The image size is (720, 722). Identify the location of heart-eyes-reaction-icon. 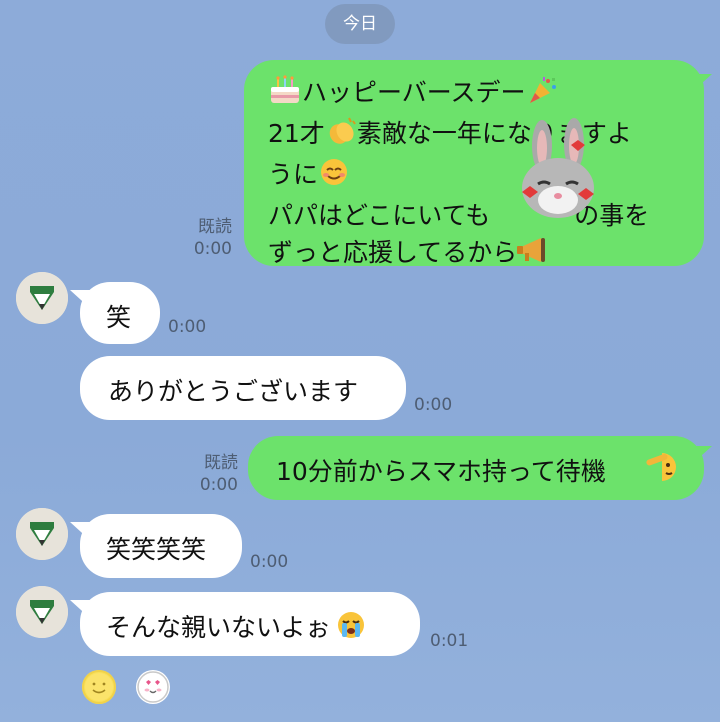
(153, 687).